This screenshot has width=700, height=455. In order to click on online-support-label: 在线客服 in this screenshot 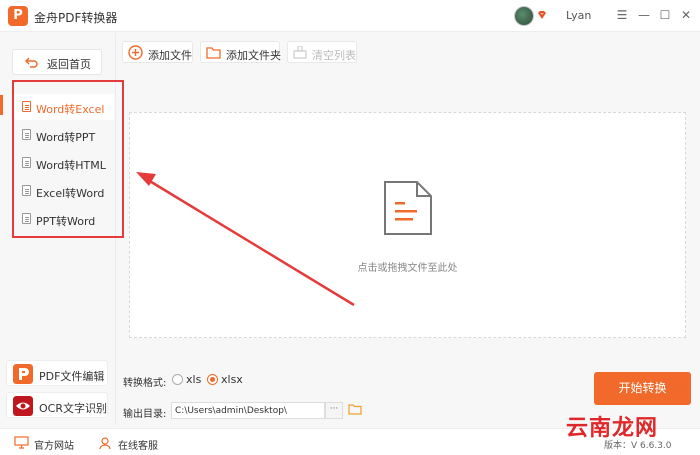, I will do `click(138, 446)`.